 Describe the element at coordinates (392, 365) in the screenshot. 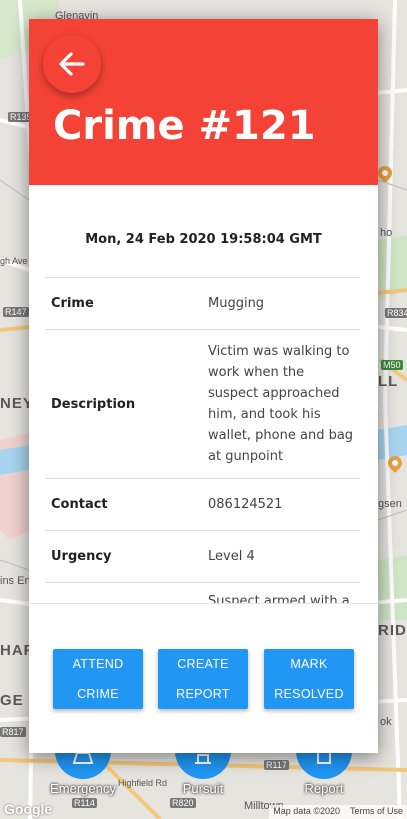

I see `road-label-m50: M50` at that location.